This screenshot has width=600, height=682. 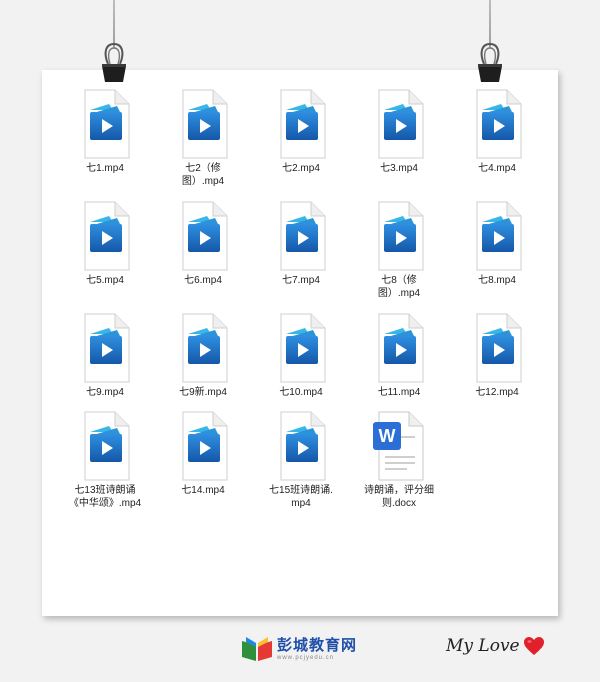 I want to click on file-item: 七3.mp4, so click(x=399, y=131).